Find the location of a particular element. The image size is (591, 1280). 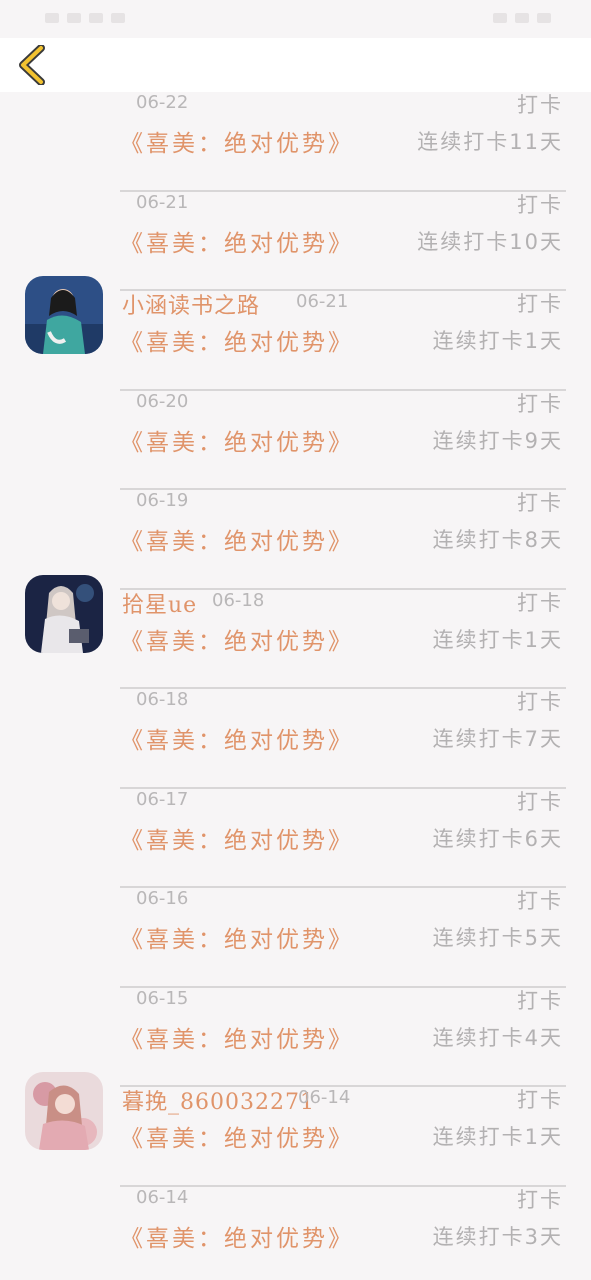

bluetooth-icon is located at coordinates (522, 18).